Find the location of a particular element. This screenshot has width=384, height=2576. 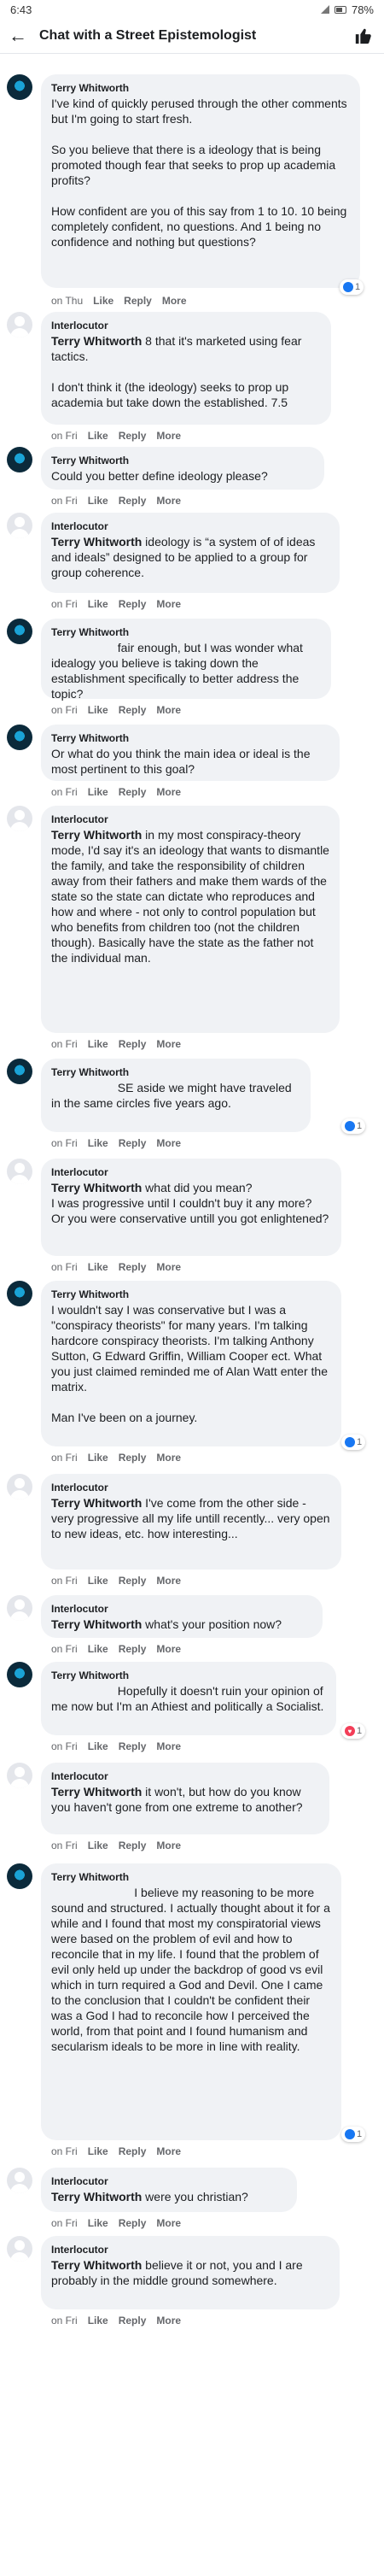

back-arrow-icon: ← is located at coordinates (20, 35).